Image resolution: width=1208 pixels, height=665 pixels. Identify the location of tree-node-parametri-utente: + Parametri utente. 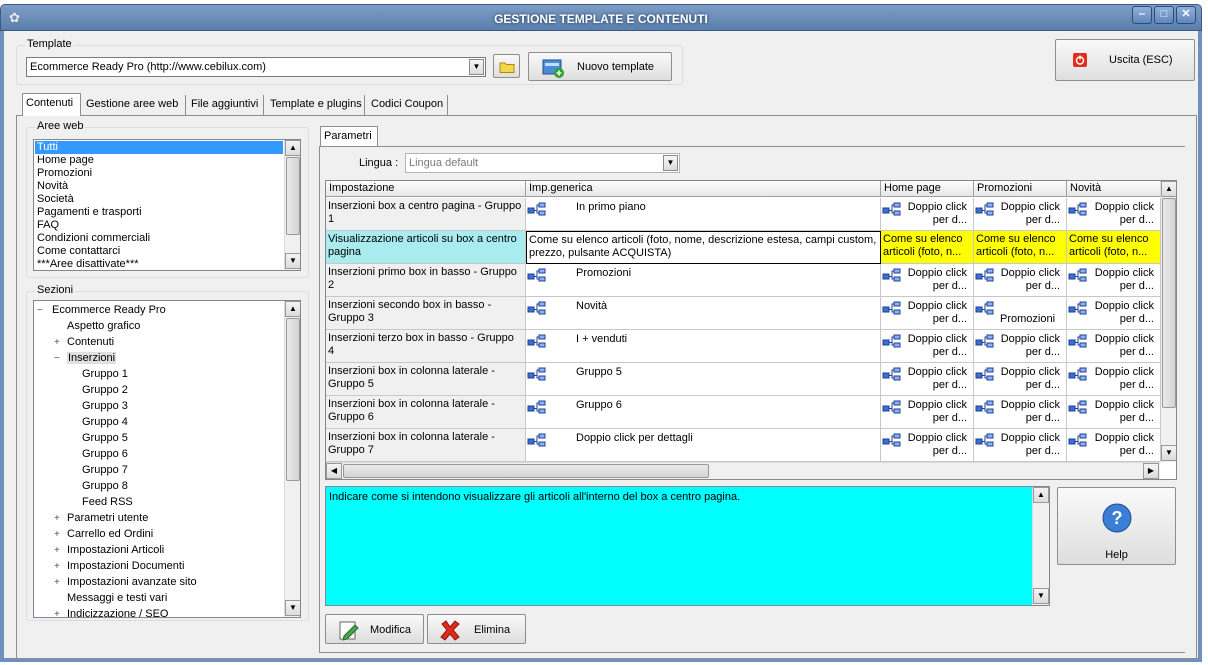
(101, 518).